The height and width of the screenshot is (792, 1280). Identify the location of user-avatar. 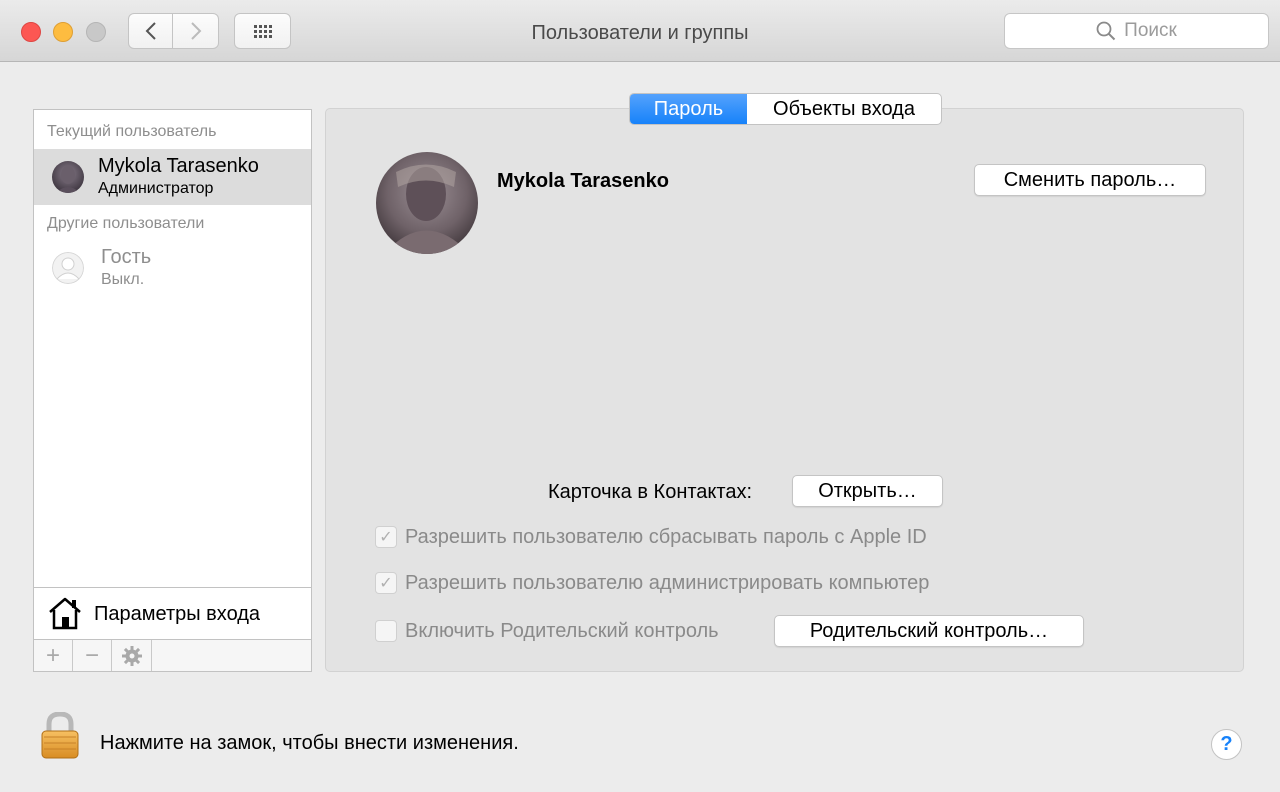
(427, 203).